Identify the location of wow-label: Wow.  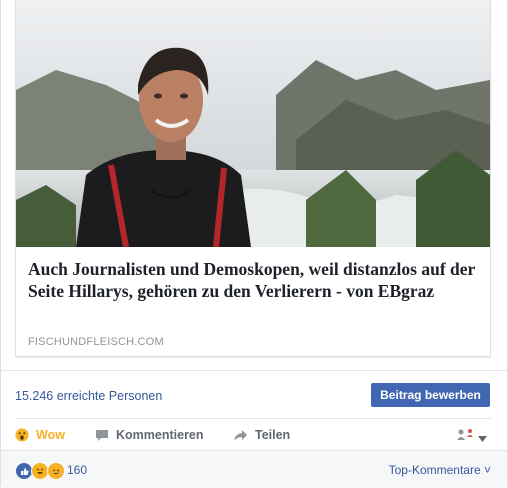
(50, 435).